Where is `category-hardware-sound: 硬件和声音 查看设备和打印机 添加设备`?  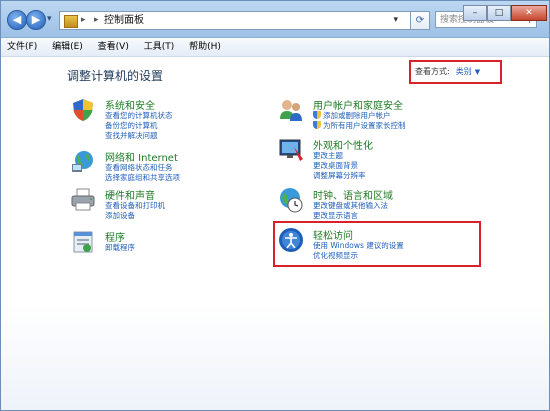 category-hardware-sound: 硬件和声音 查看设备和打印机 添加设备 is located at coordinates (160, 204).